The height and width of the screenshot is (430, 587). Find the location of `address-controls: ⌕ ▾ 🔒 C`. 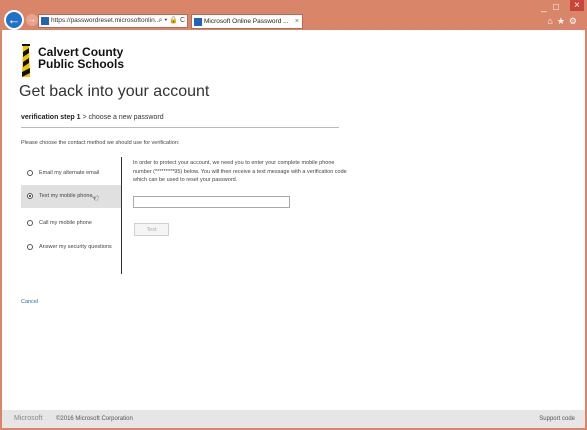

address-controls: ⌕ ▾ 🔒 C is located at coordinates (172, 21).